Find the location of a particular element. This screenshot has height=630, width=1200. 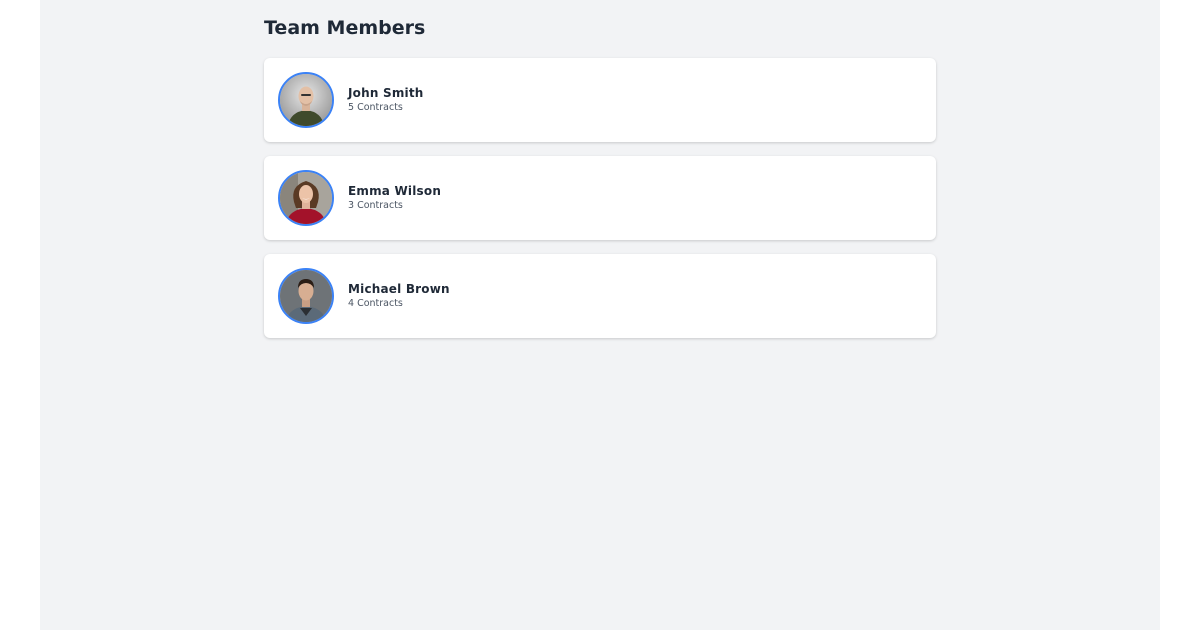

avatar-photo-john-smith is located at coordinates (306, 100).